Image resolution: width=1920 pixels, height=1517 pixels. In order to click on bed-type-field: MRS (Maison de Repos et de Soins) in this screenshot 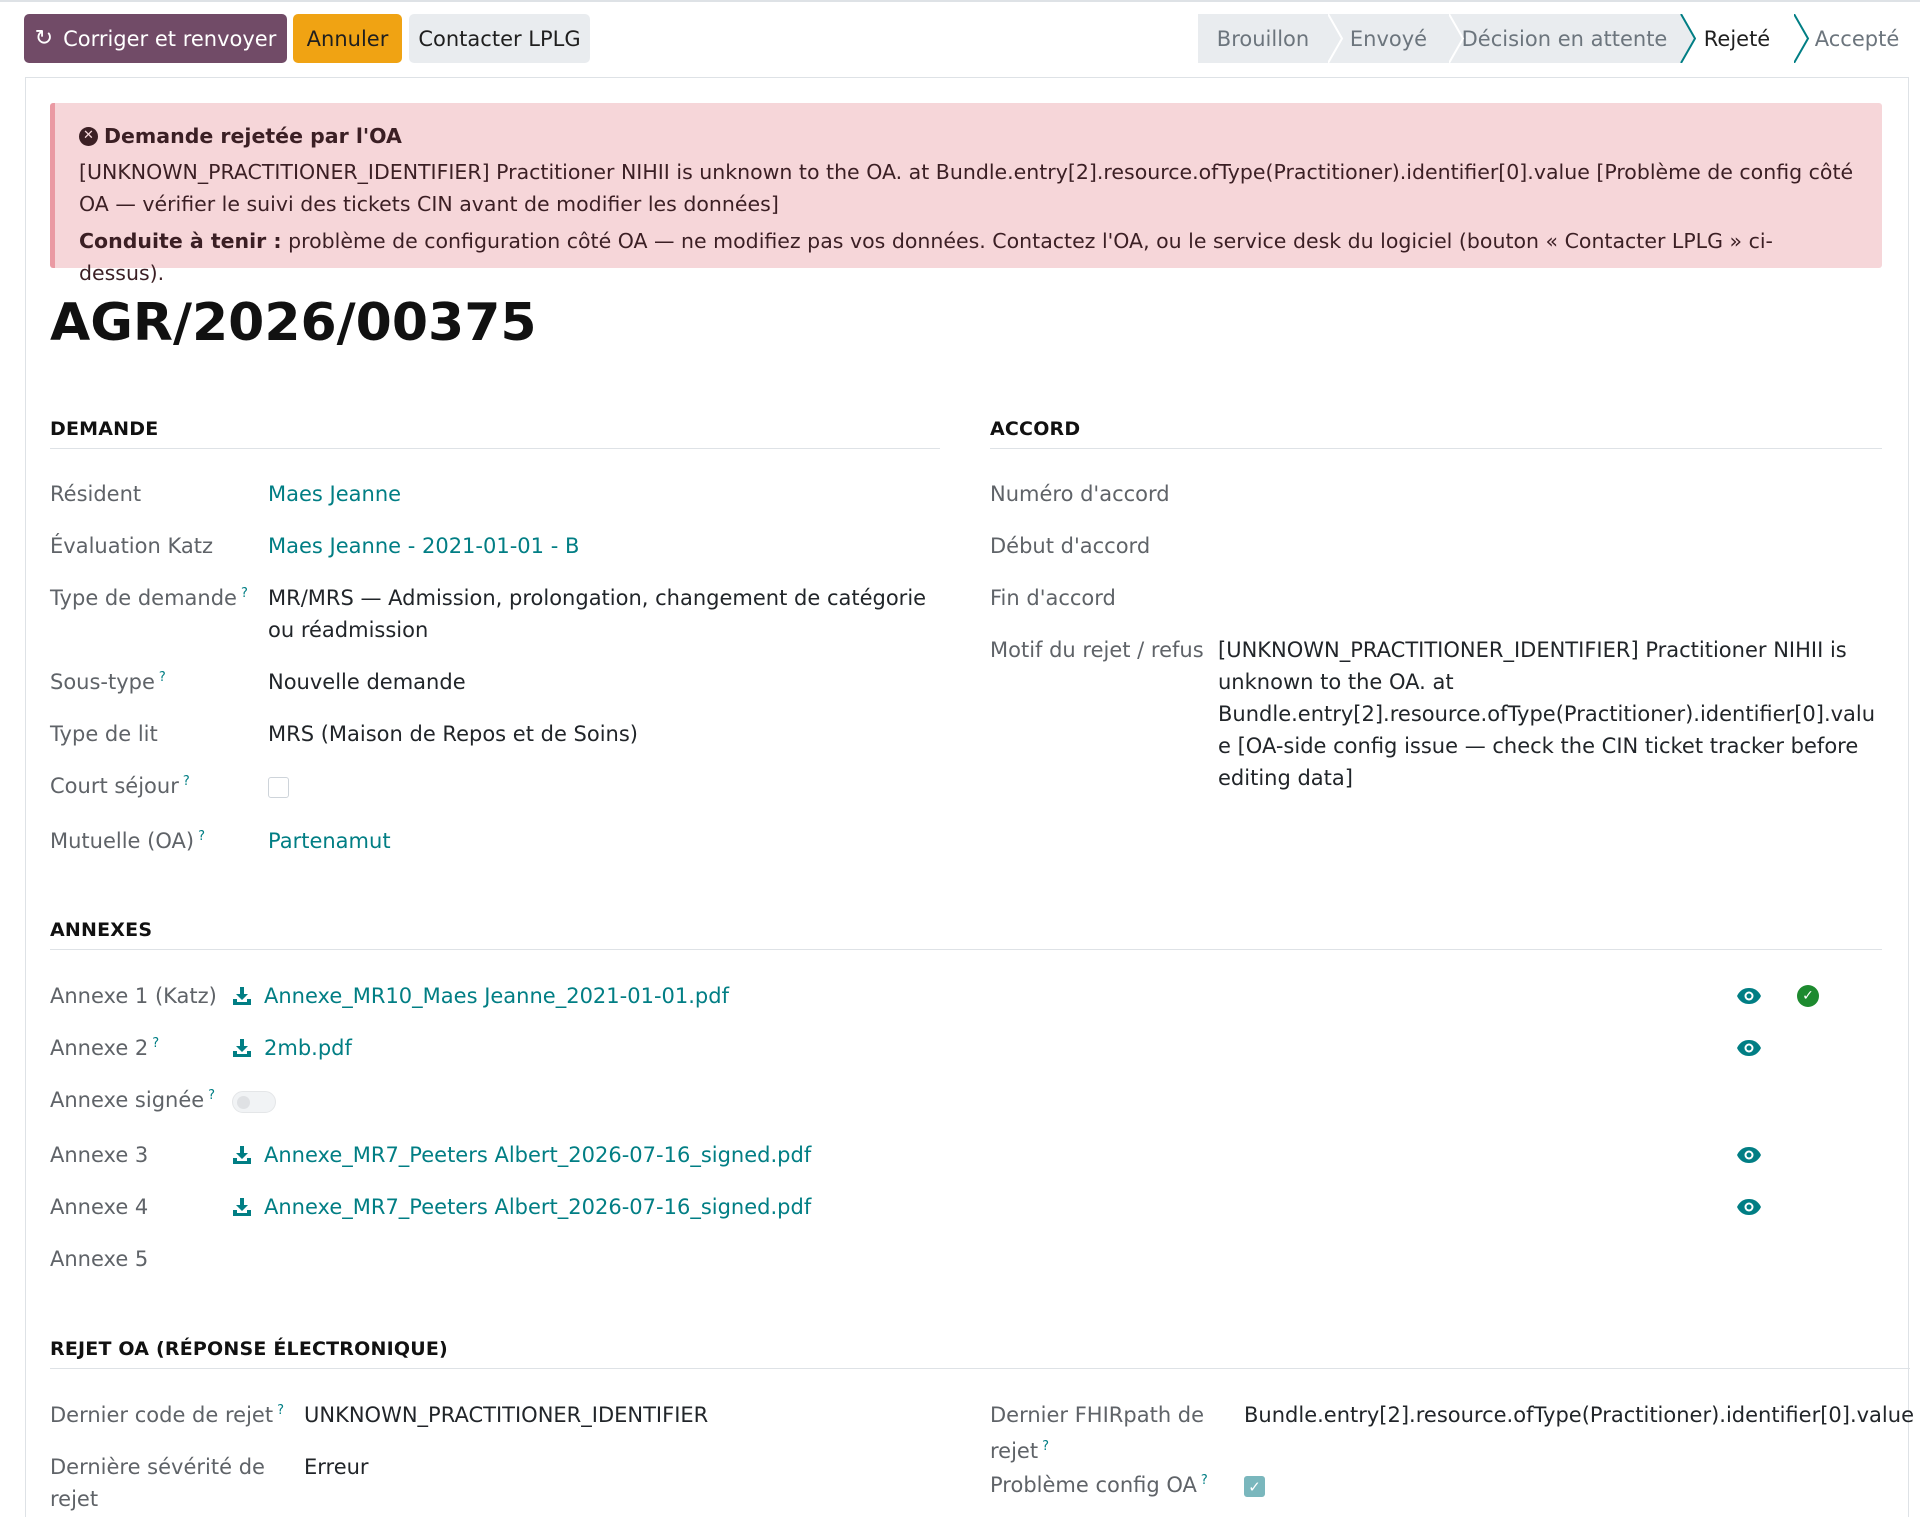, I will do `click(453, 734)`.